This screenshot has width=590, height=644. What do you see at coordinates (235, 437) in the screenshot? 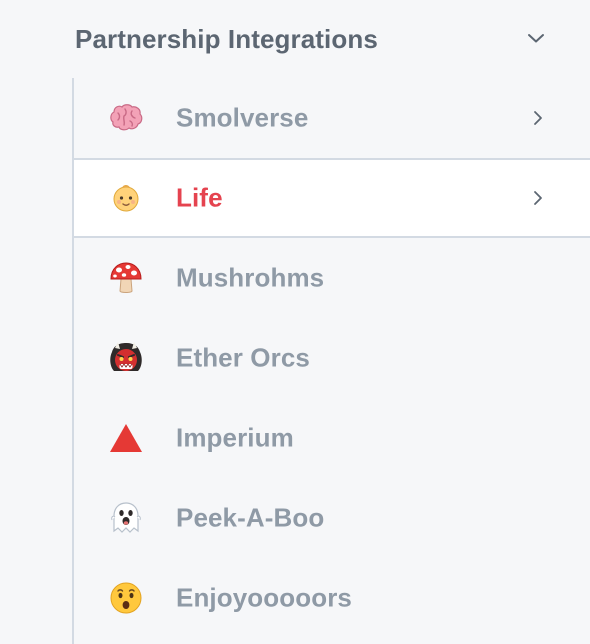
I see `nav-item-label: Imperium` at bounding box center [235, 437].